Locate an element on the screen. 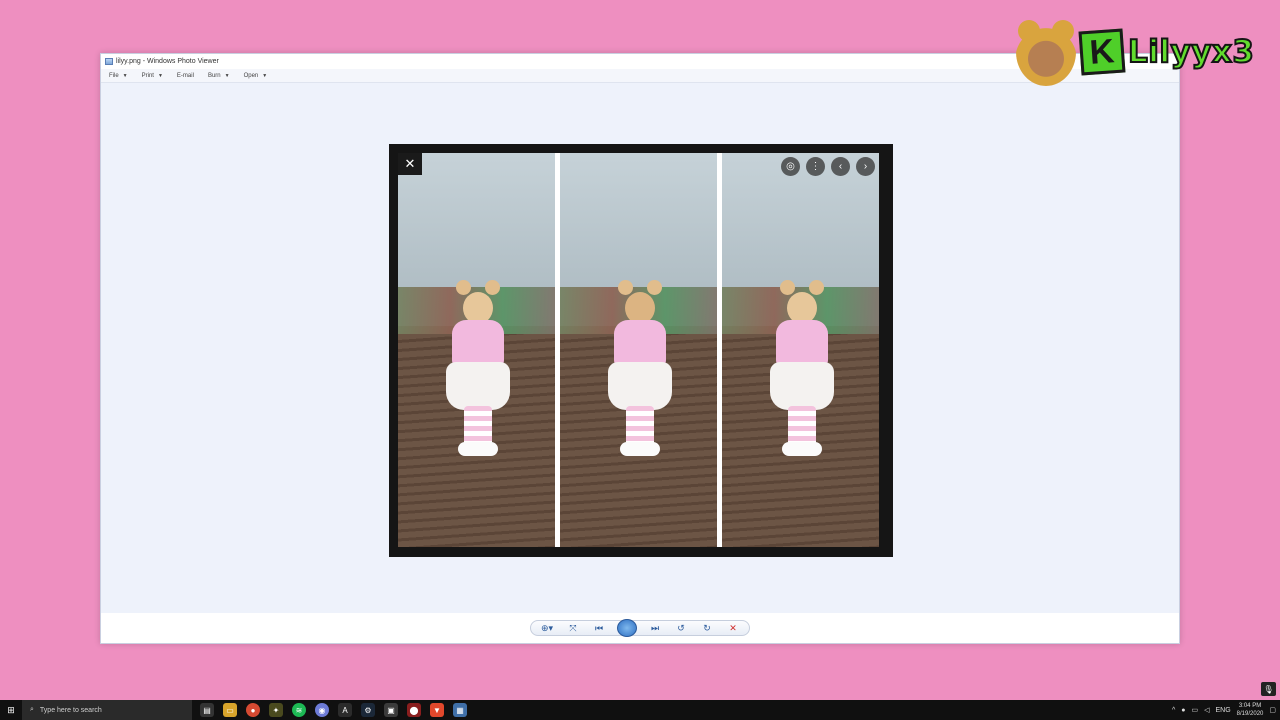 This screenshot has height=720, width=1280. photo-viewer-icon: ▦ is located at coordinates (460, 710).